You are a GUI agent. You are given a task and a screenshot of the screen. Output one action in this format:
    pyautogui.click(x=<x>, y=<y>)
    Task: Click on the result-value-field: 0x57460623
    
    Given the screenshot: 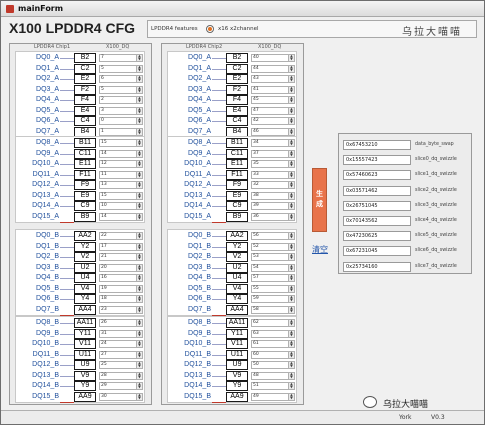 What is the action you would take?
    pyautogui.click(x=377, y=175)
    